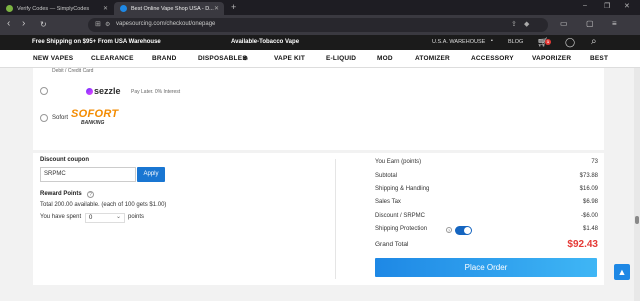  Describe the element at coordinates (458, 42) in the screenshot. I see `warehouse-selector: U.S.A. WAREHOUSE` at that location.